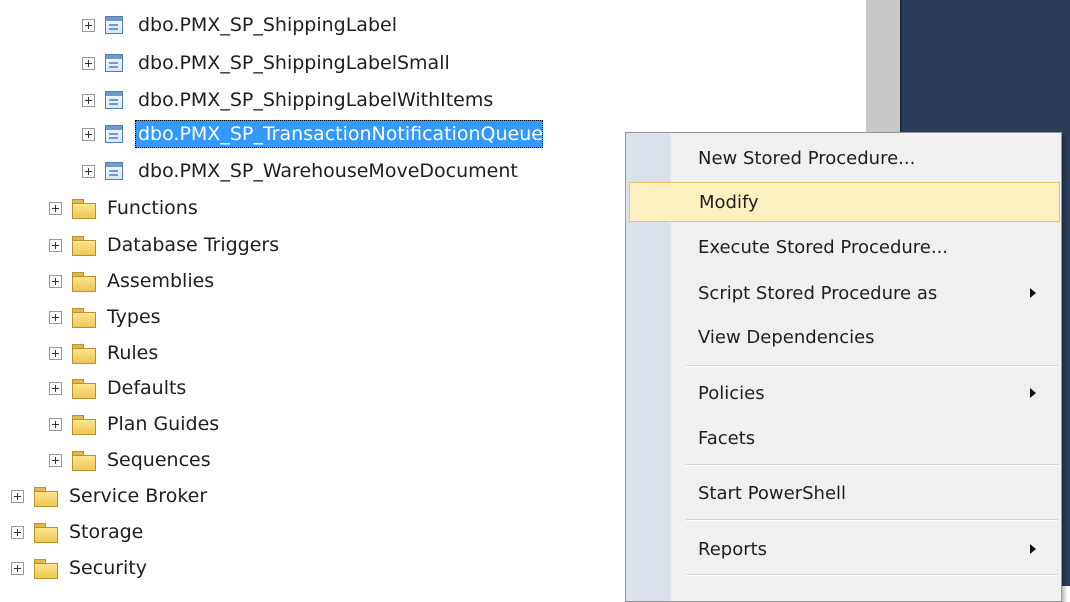 The image size is (1070, 602). I want to click on tree-node-label: dbo.PMX_SP_ShippingLabel, so click(267, 25).